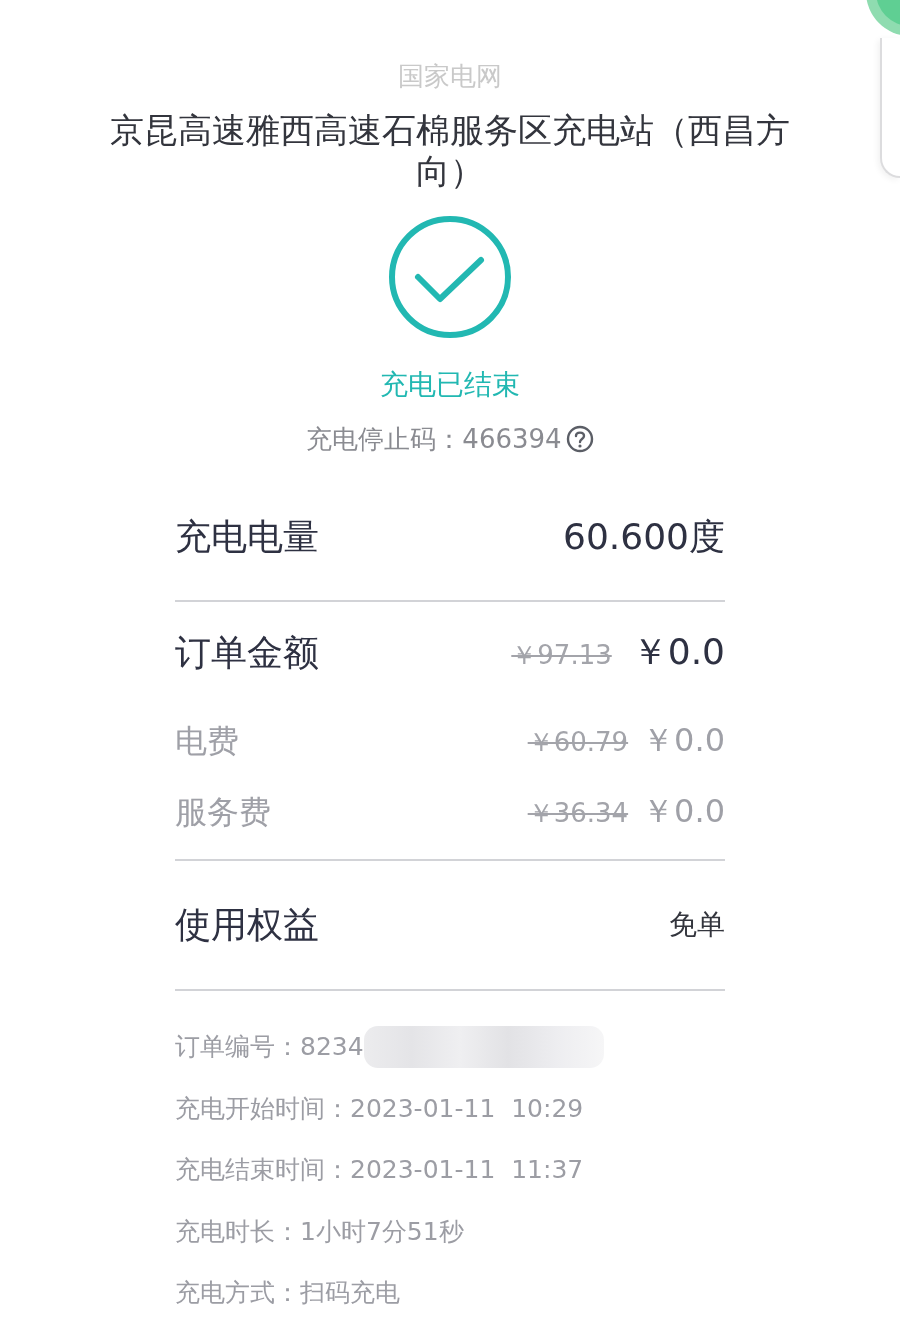 This screenshot has height=1341, width=900. I want to click on detail-value: 扫码充电, so click(350, 1293).